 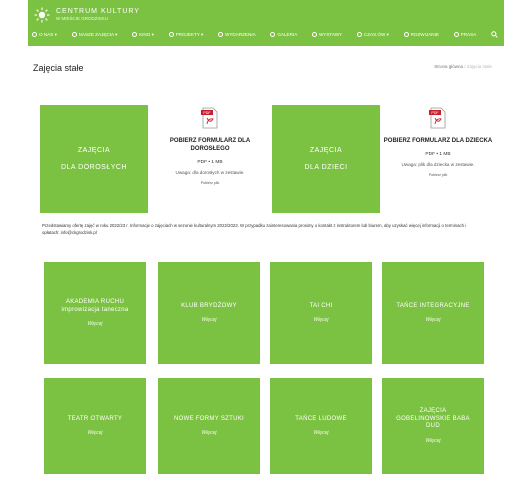 What do you see at coordinates (94, 167) in the screenshot?
I see `tile-line2: DLA DOROSŁYCH` at bounding box center [94, 167].